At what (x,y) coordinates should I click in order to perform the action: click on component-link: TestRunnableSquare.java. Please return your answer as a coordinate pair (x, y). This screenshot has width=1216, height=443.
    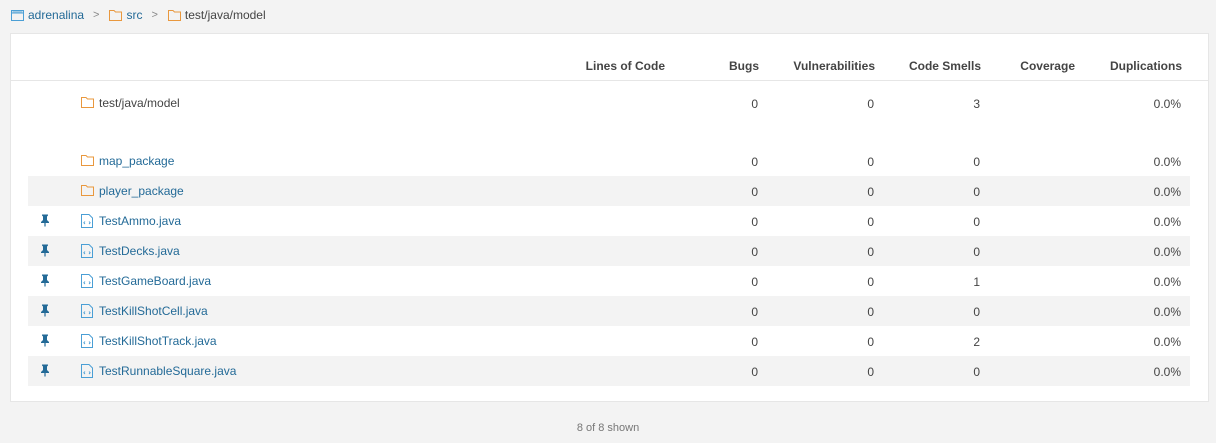
    Looking at the image, I should click on (158, 371).